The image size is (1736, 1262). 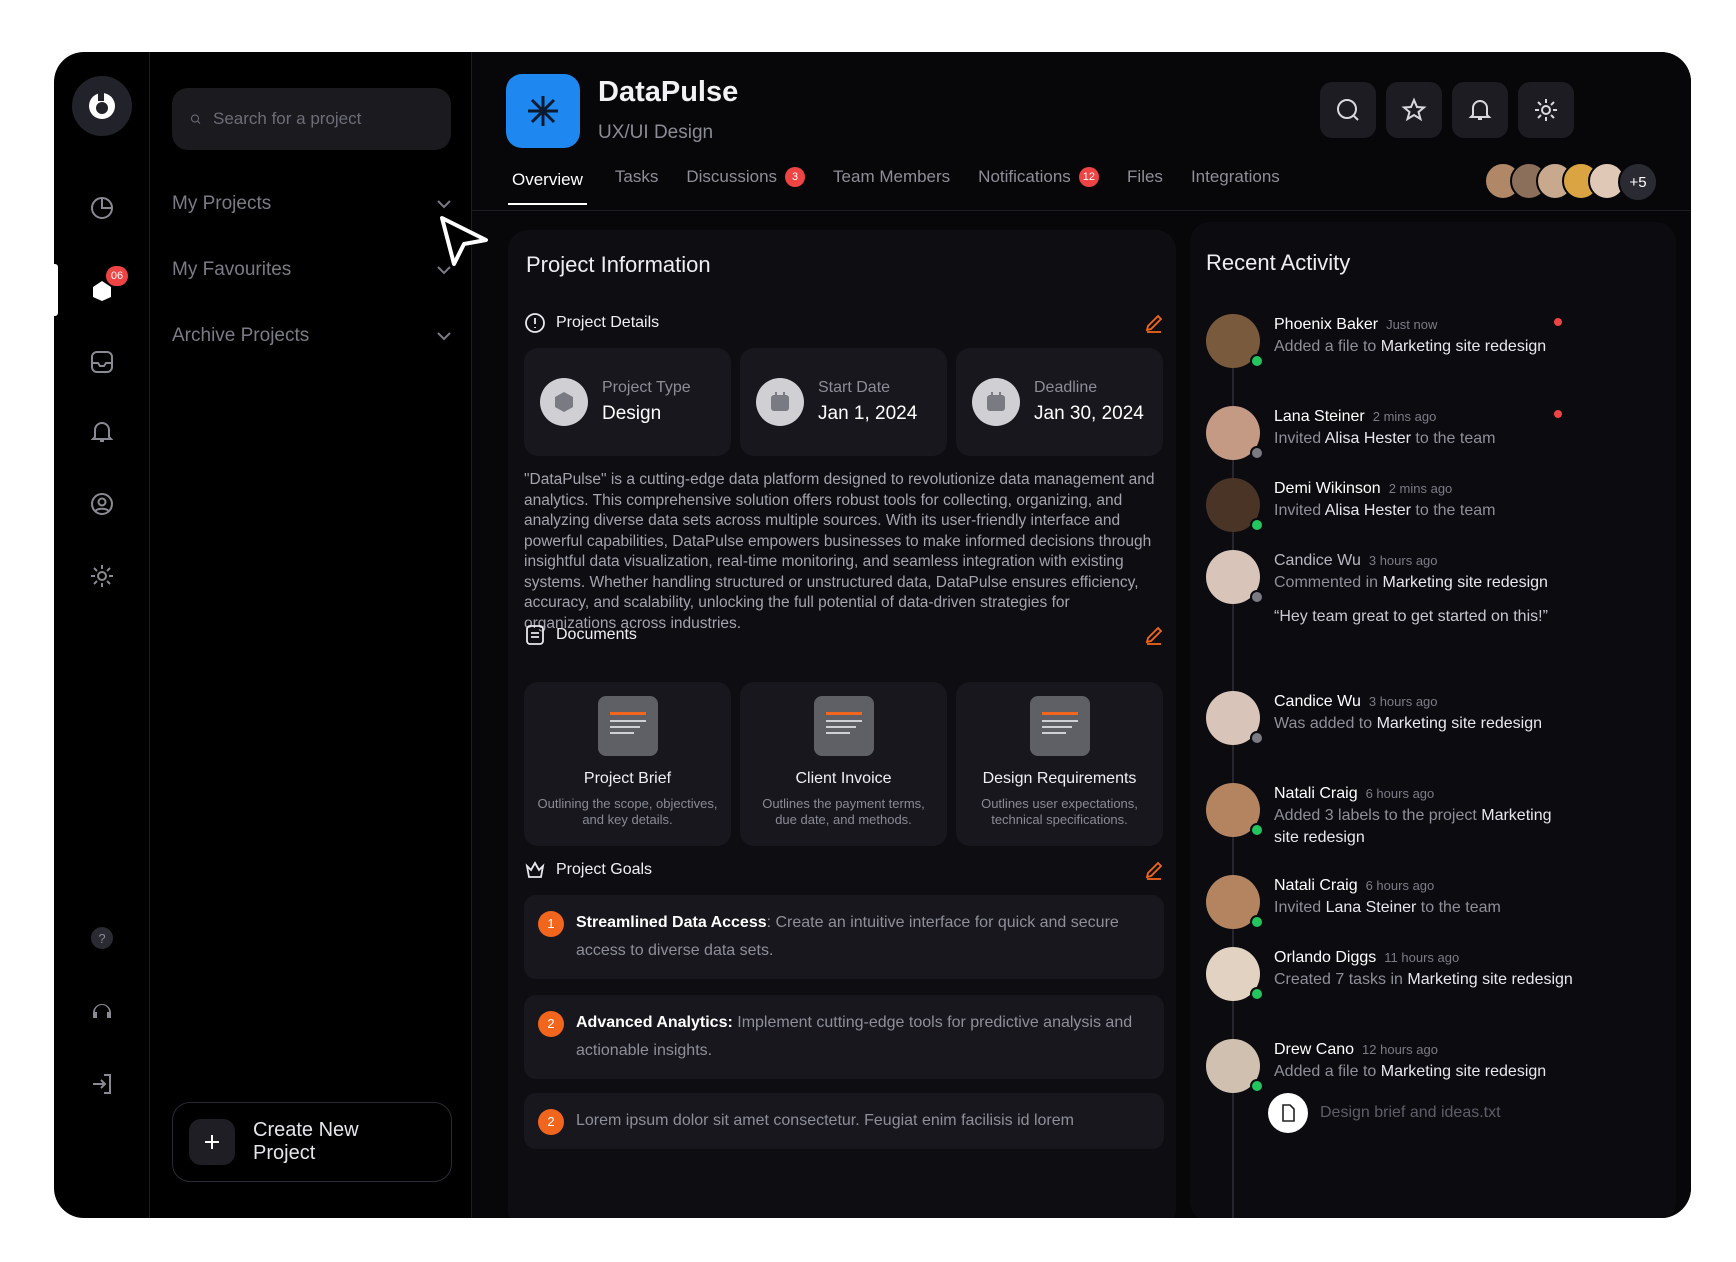 What do you see at coordinates (1447, 110) in the screenshot?
I see `header-actions` at bounding box center [1447, 110].